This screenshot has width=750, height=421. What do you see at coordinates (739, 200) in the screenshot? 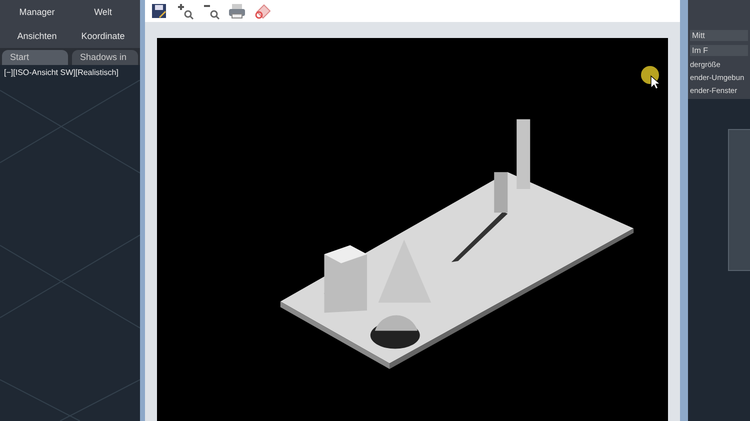
I see `scrollbar` at bounding box center [739, 200].